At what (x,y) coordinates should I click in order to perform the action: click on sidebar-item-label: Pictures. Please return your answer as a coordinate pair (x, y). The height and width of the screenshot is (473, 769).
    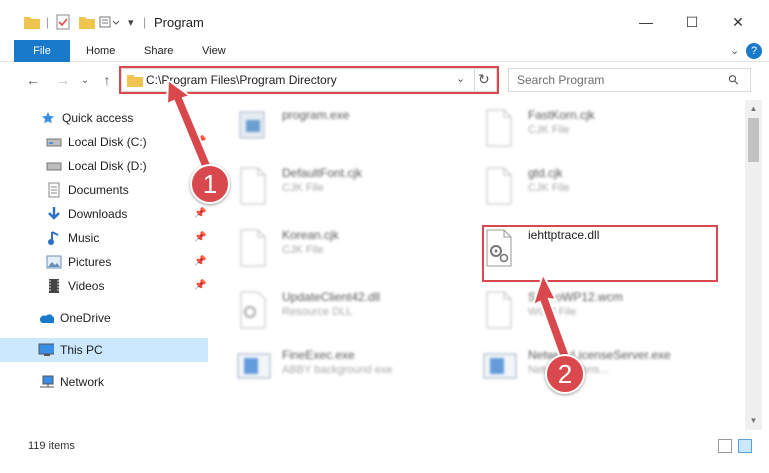
    Looking at the image, I should click on (90, 262).